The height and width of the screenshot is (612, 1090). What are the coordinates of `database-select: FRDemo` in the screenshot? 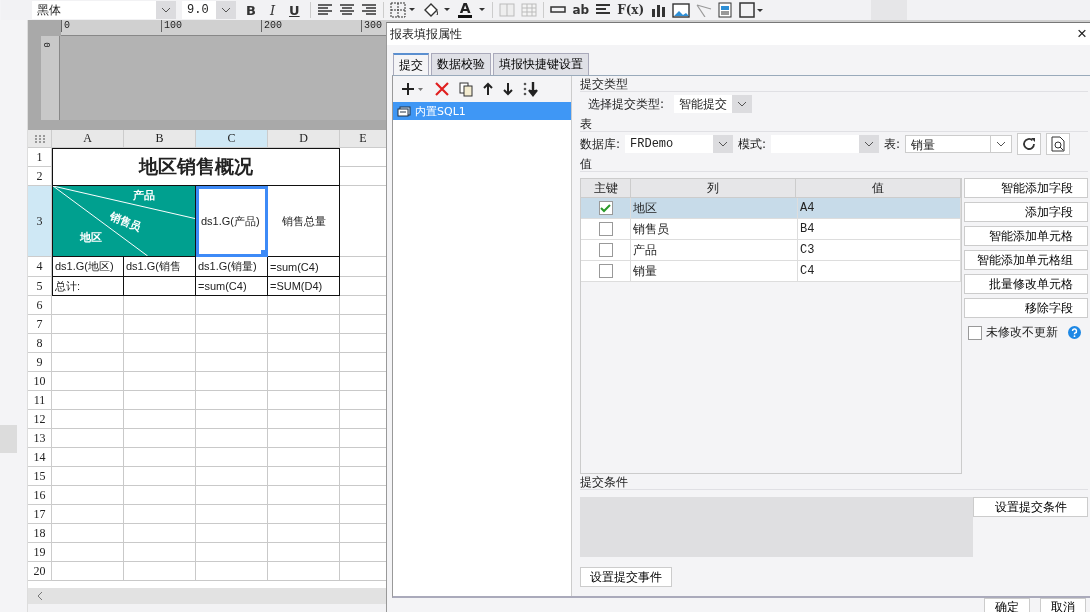 It's located at (679, 144).